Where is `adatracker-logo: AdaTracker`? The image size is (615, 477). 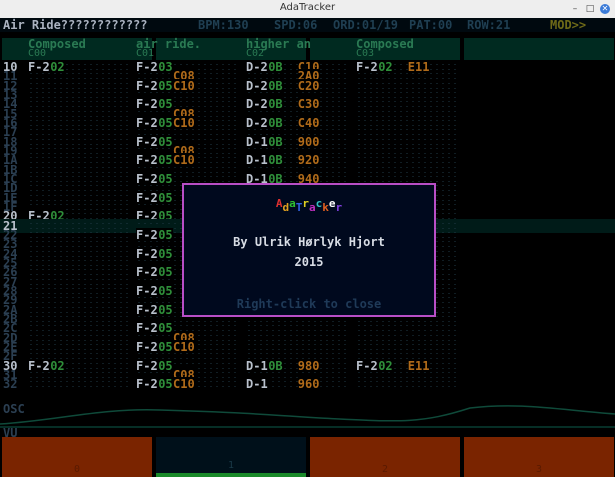
adatracker-logo: AdaTracker is located at coordinates (309, 205).